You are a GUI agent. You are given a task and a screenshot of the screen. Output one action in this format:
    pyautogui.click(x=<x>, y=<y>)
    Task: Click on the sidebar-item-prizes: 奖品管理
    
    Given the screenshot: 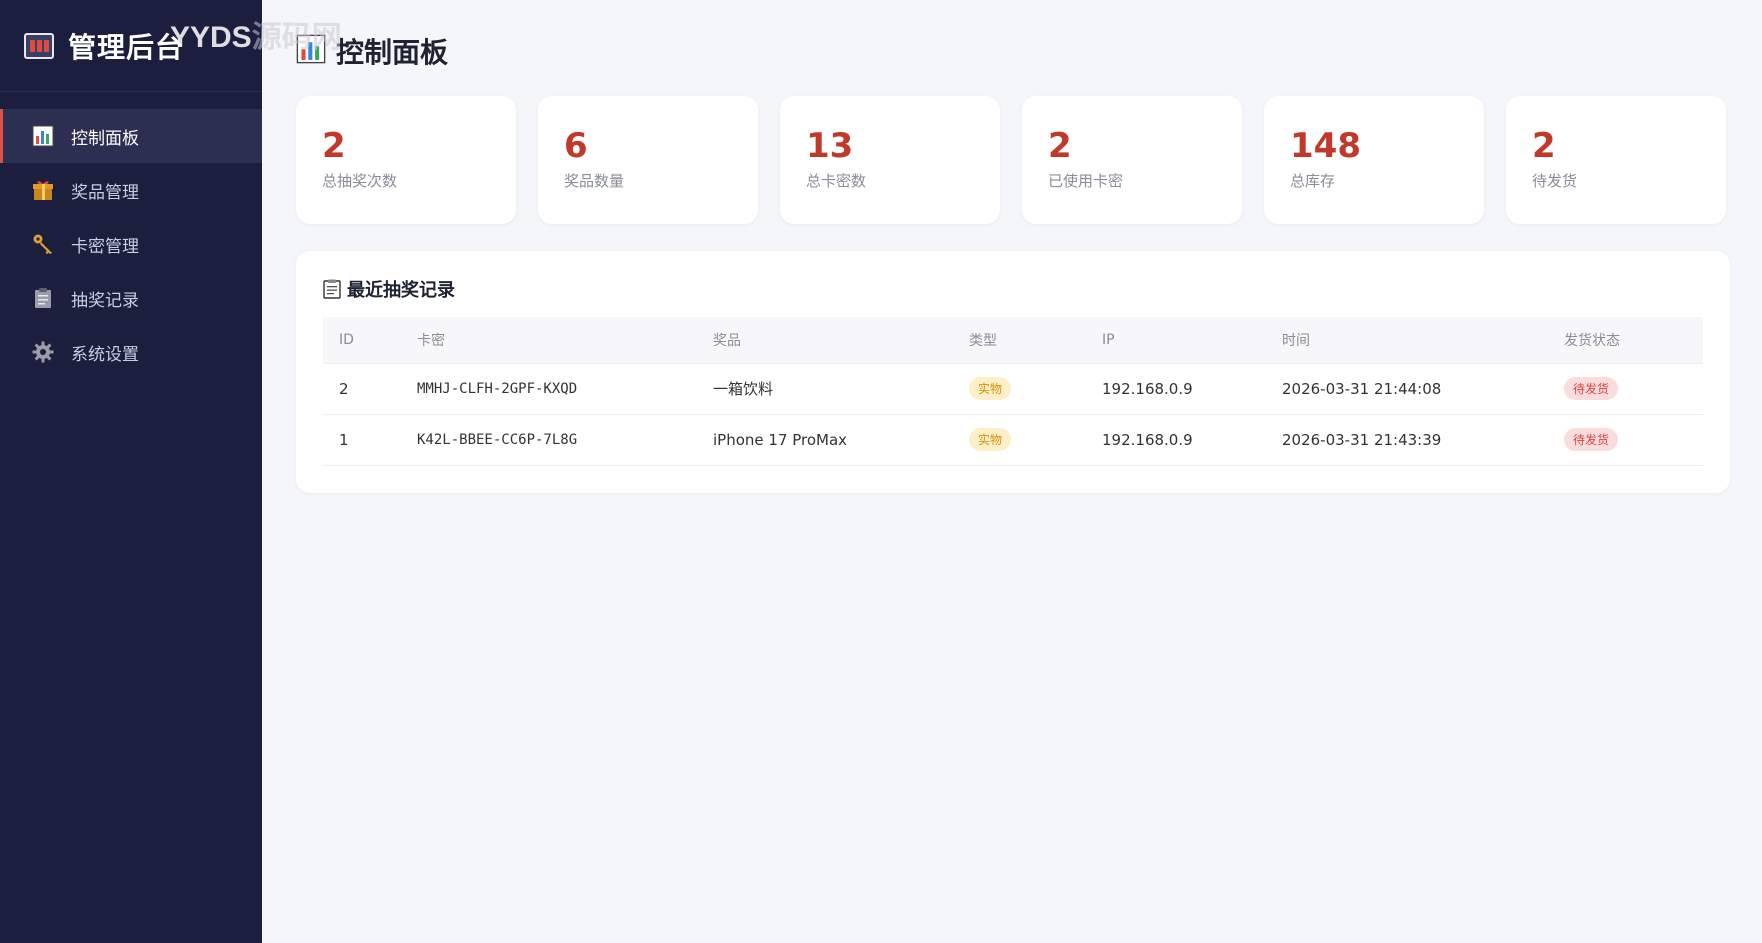 What is the action you would take?
    pyautogui.click(x=131, y=190)
    